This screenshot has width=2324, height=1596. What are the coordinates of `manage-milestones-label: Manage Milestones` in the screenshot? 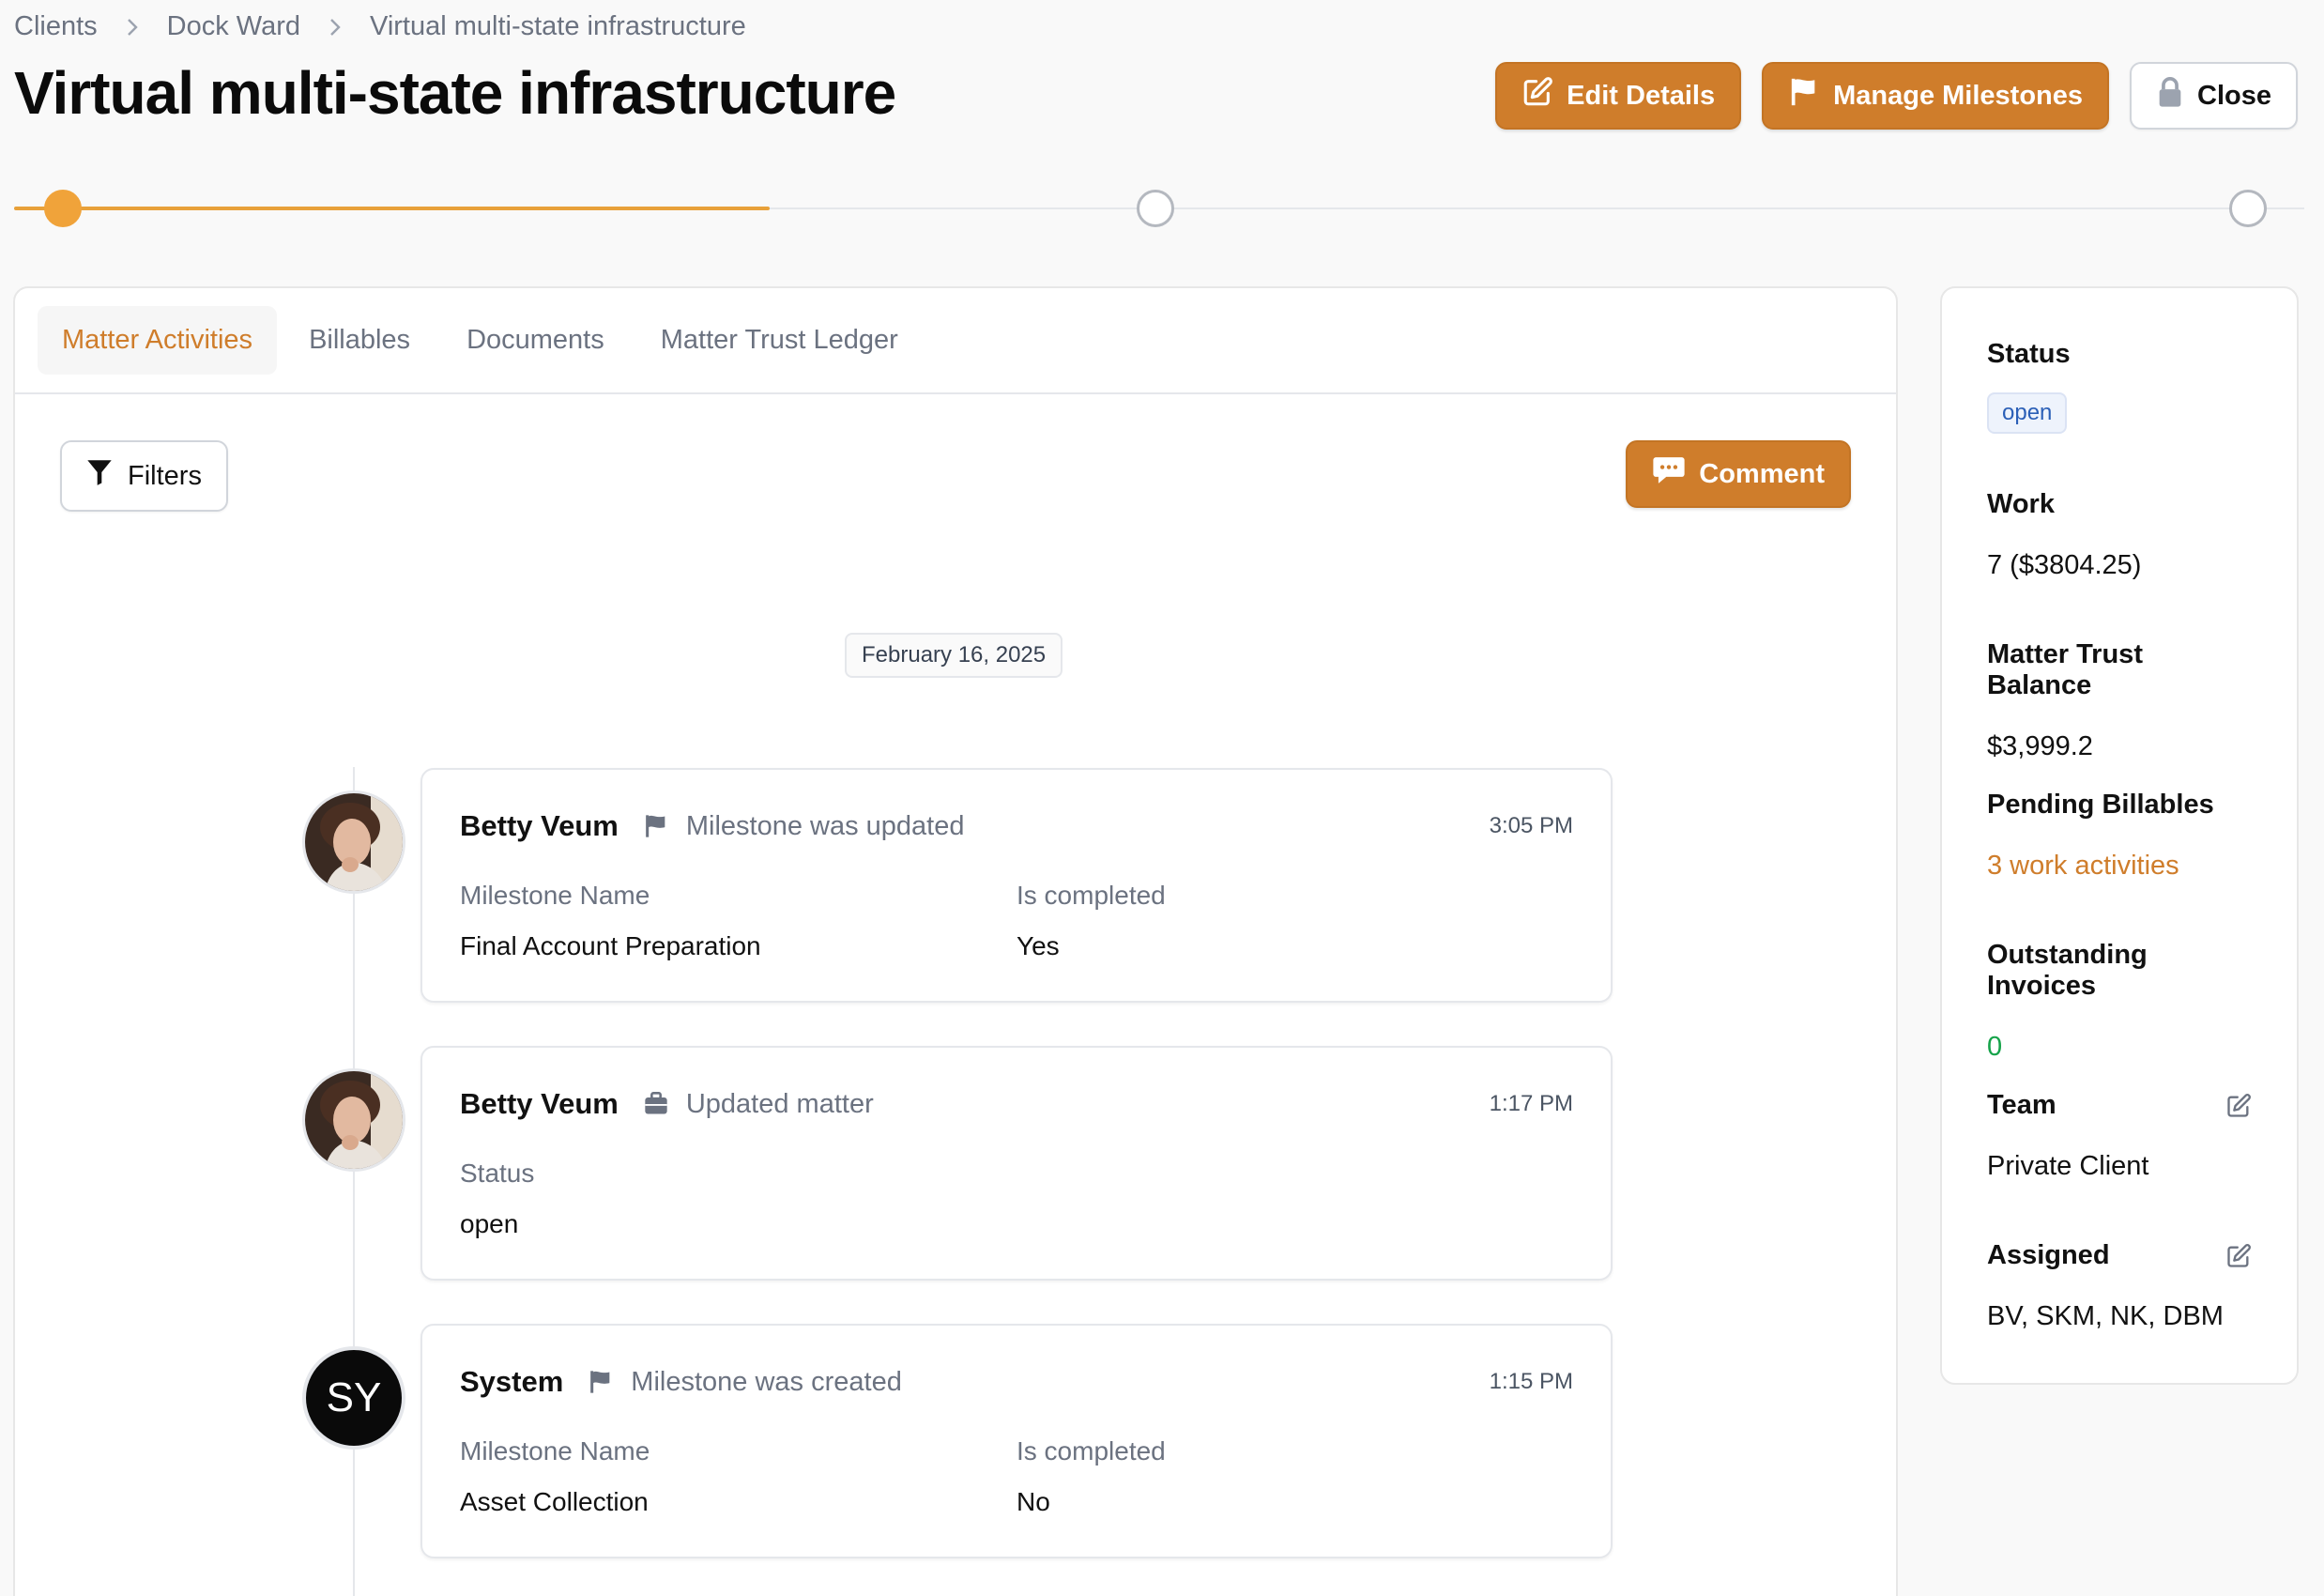 It's located at (1958, 96).